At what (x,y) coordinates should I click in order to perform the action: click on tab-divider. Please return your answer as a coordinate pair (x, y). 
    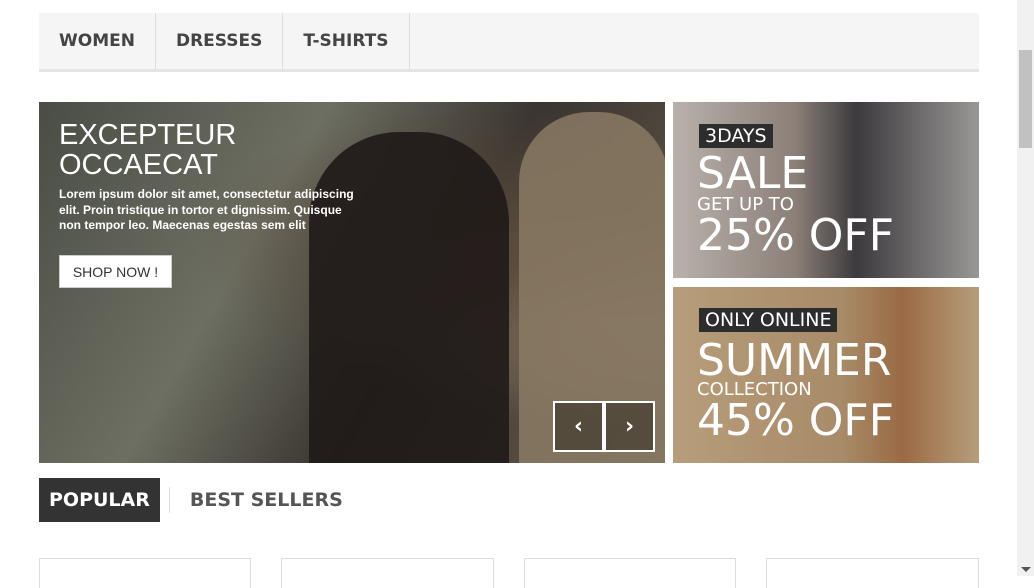
    Looking at the image, I should click on (169, 500).